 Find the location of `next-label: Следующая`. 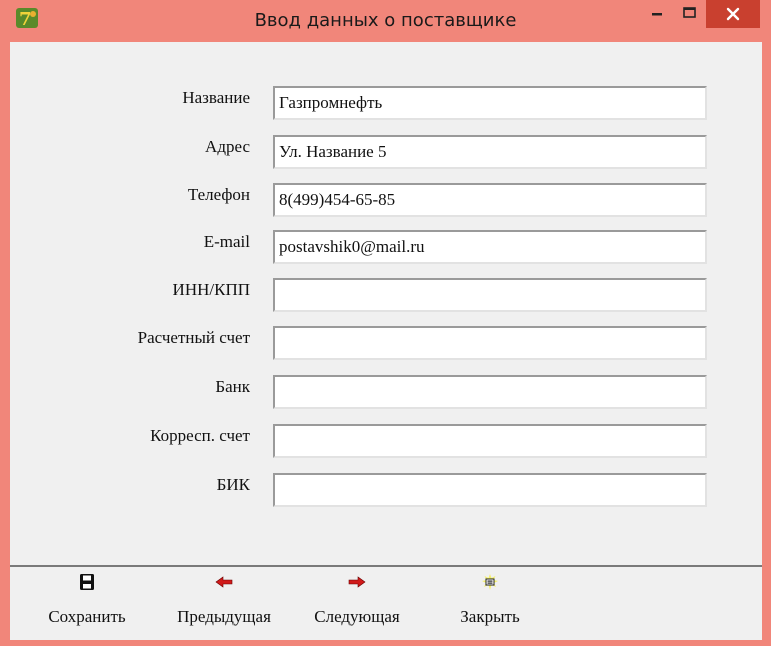

next-label: Следующая is located at coordinates (357, 616).